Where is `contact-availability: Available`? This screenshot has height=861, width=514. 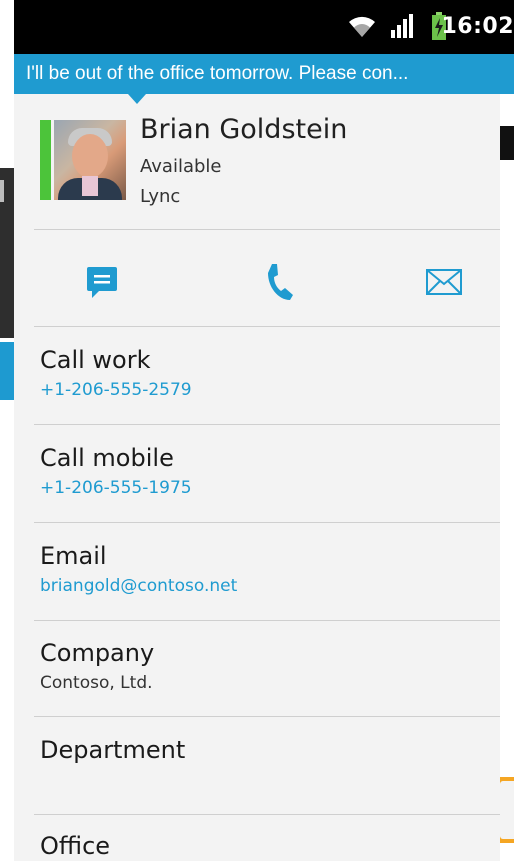
contact-availability: Available is located at coordinates (181, 166).